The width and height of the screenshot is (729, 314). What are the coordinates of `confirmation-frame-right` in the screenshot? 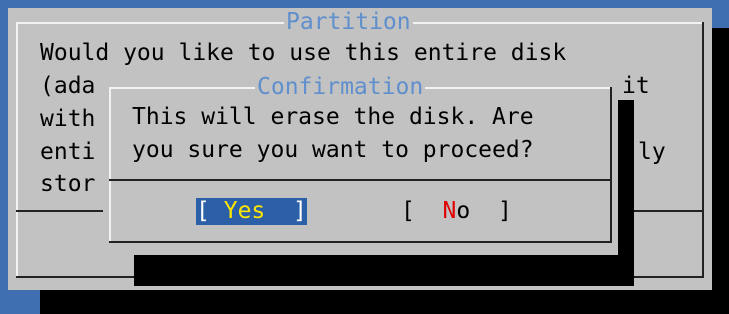 It's located at (611, 165).